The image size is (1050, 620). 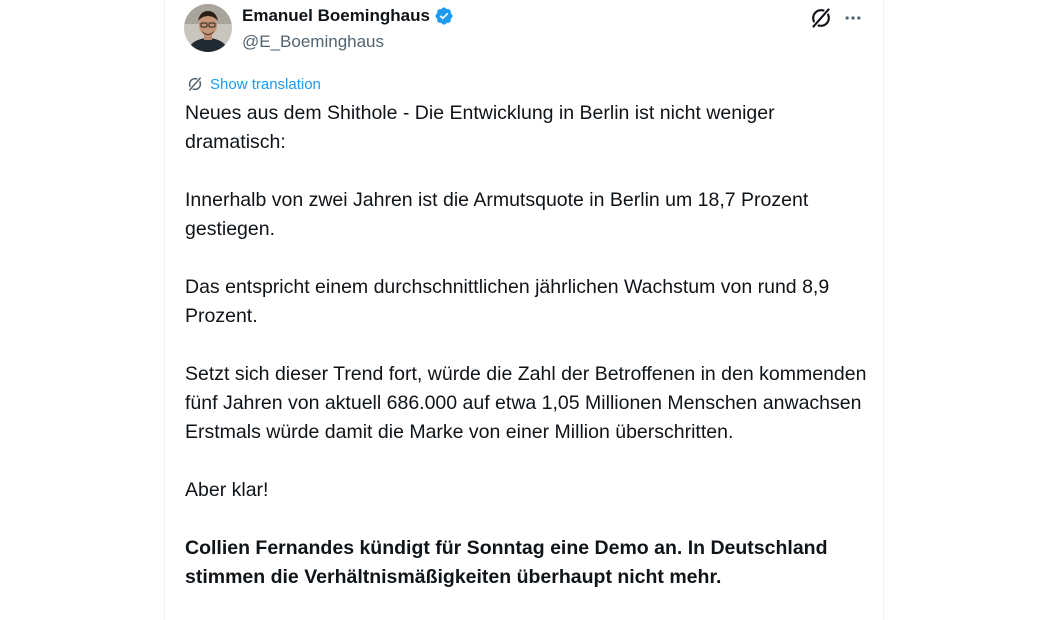 What do you see at coordinates (313, 42) in the screenshot?
I see `author-handle: @E_Boeminghaus` at bounding box center [313, 42].